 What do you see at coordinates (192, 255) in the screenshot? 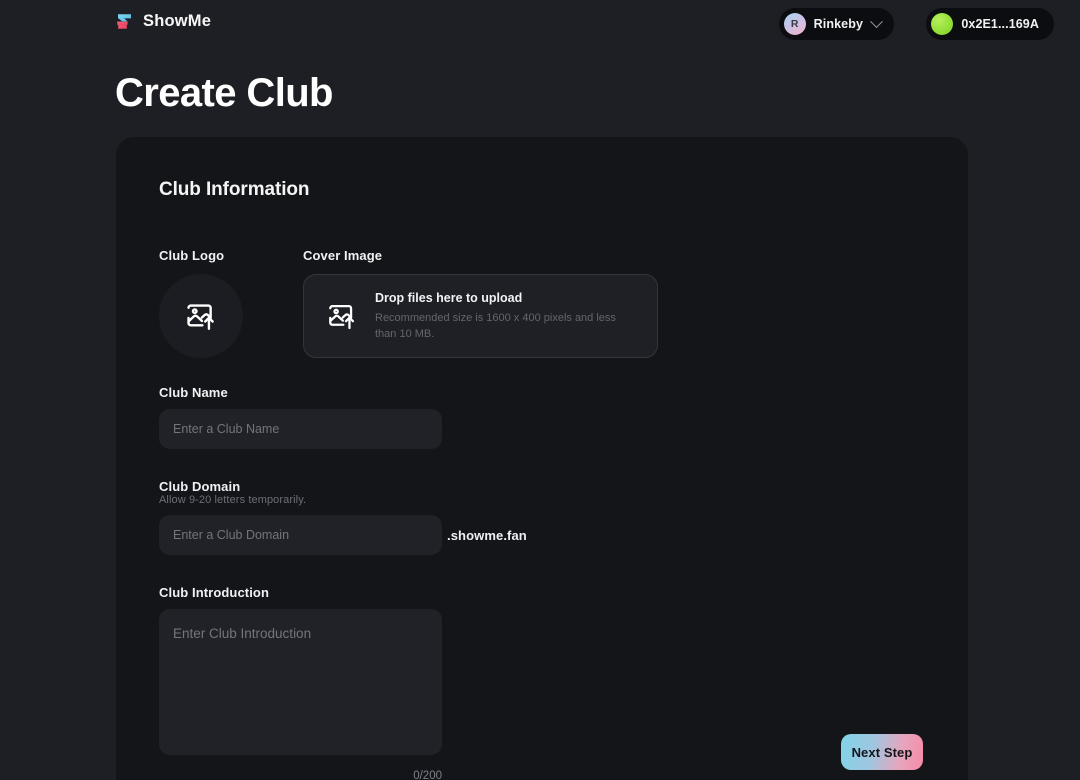
I see `club-logo-label: Club Logo` at bounding box center [192, 255].